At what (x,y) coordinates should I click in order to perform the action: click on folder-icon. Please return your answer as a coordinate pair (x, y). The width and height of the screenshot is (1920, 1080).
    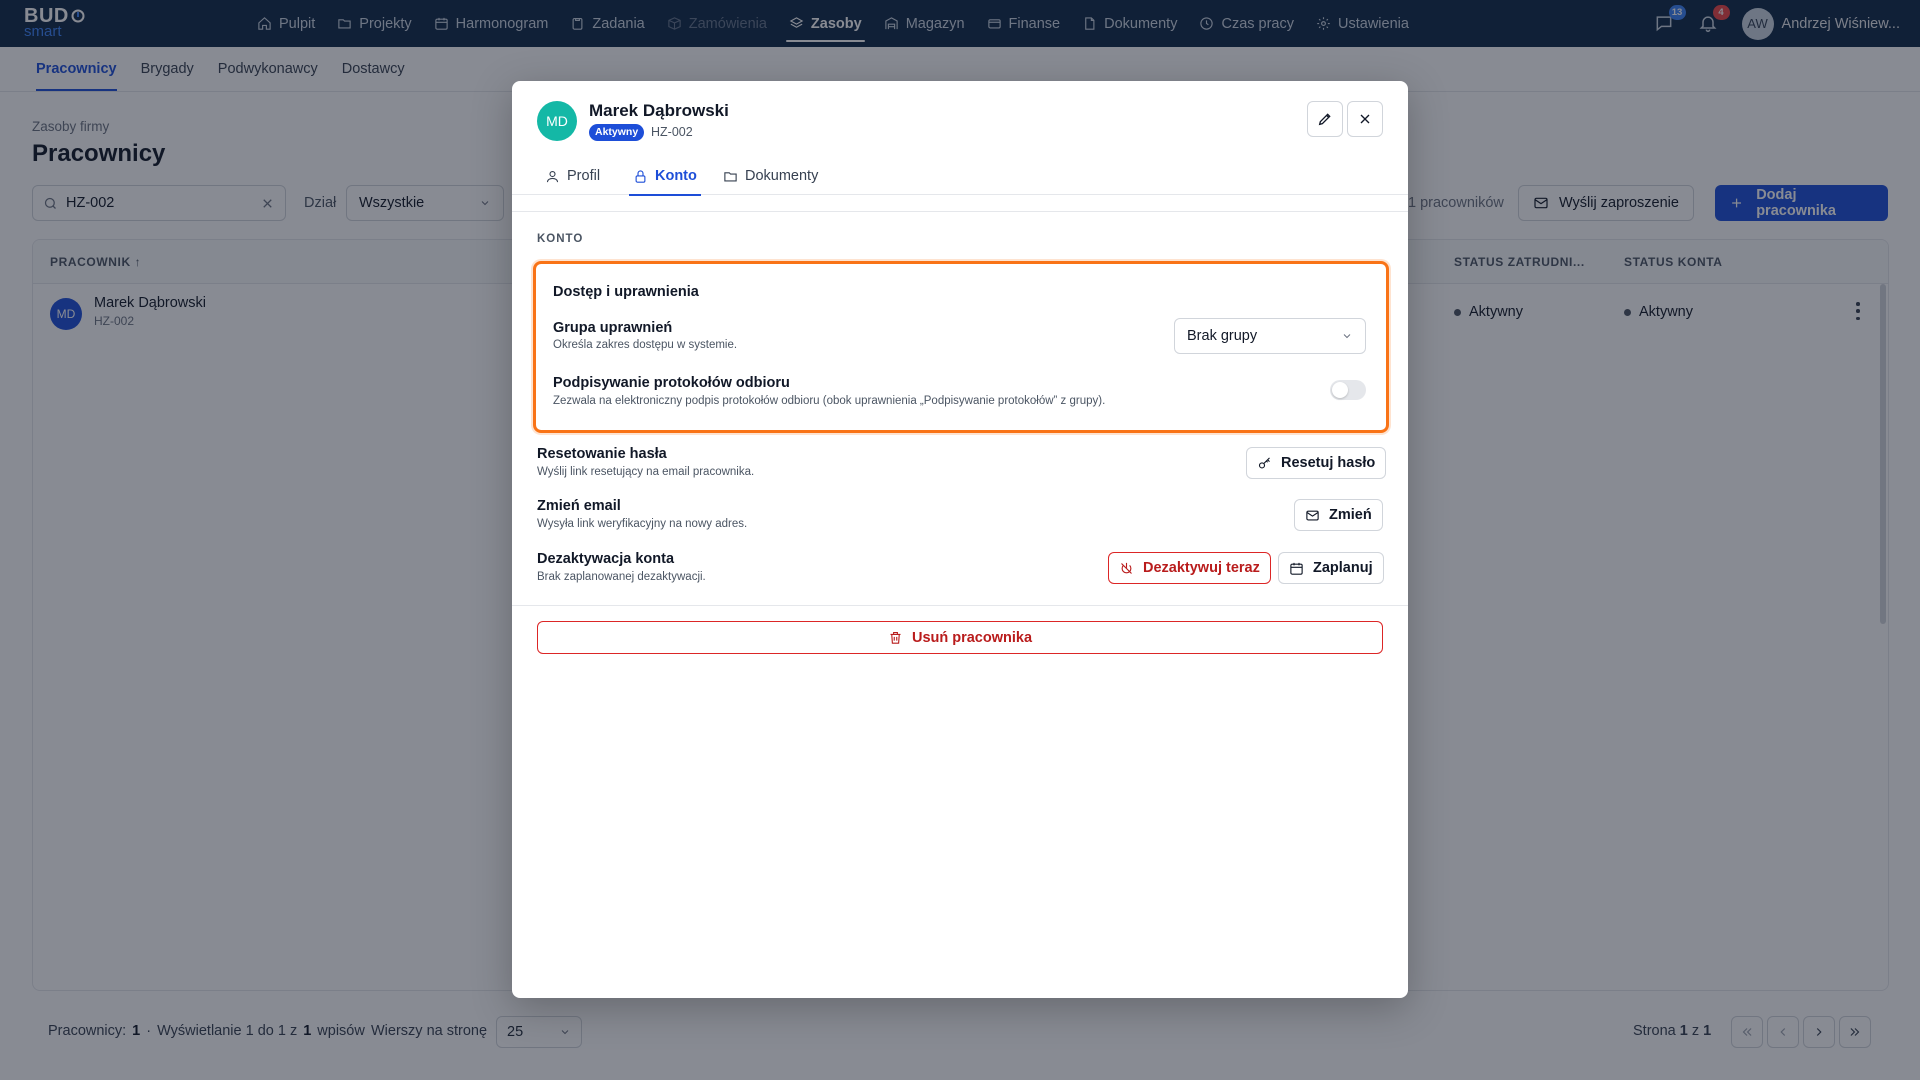
    Looking at the image, I should click on (730, 176).